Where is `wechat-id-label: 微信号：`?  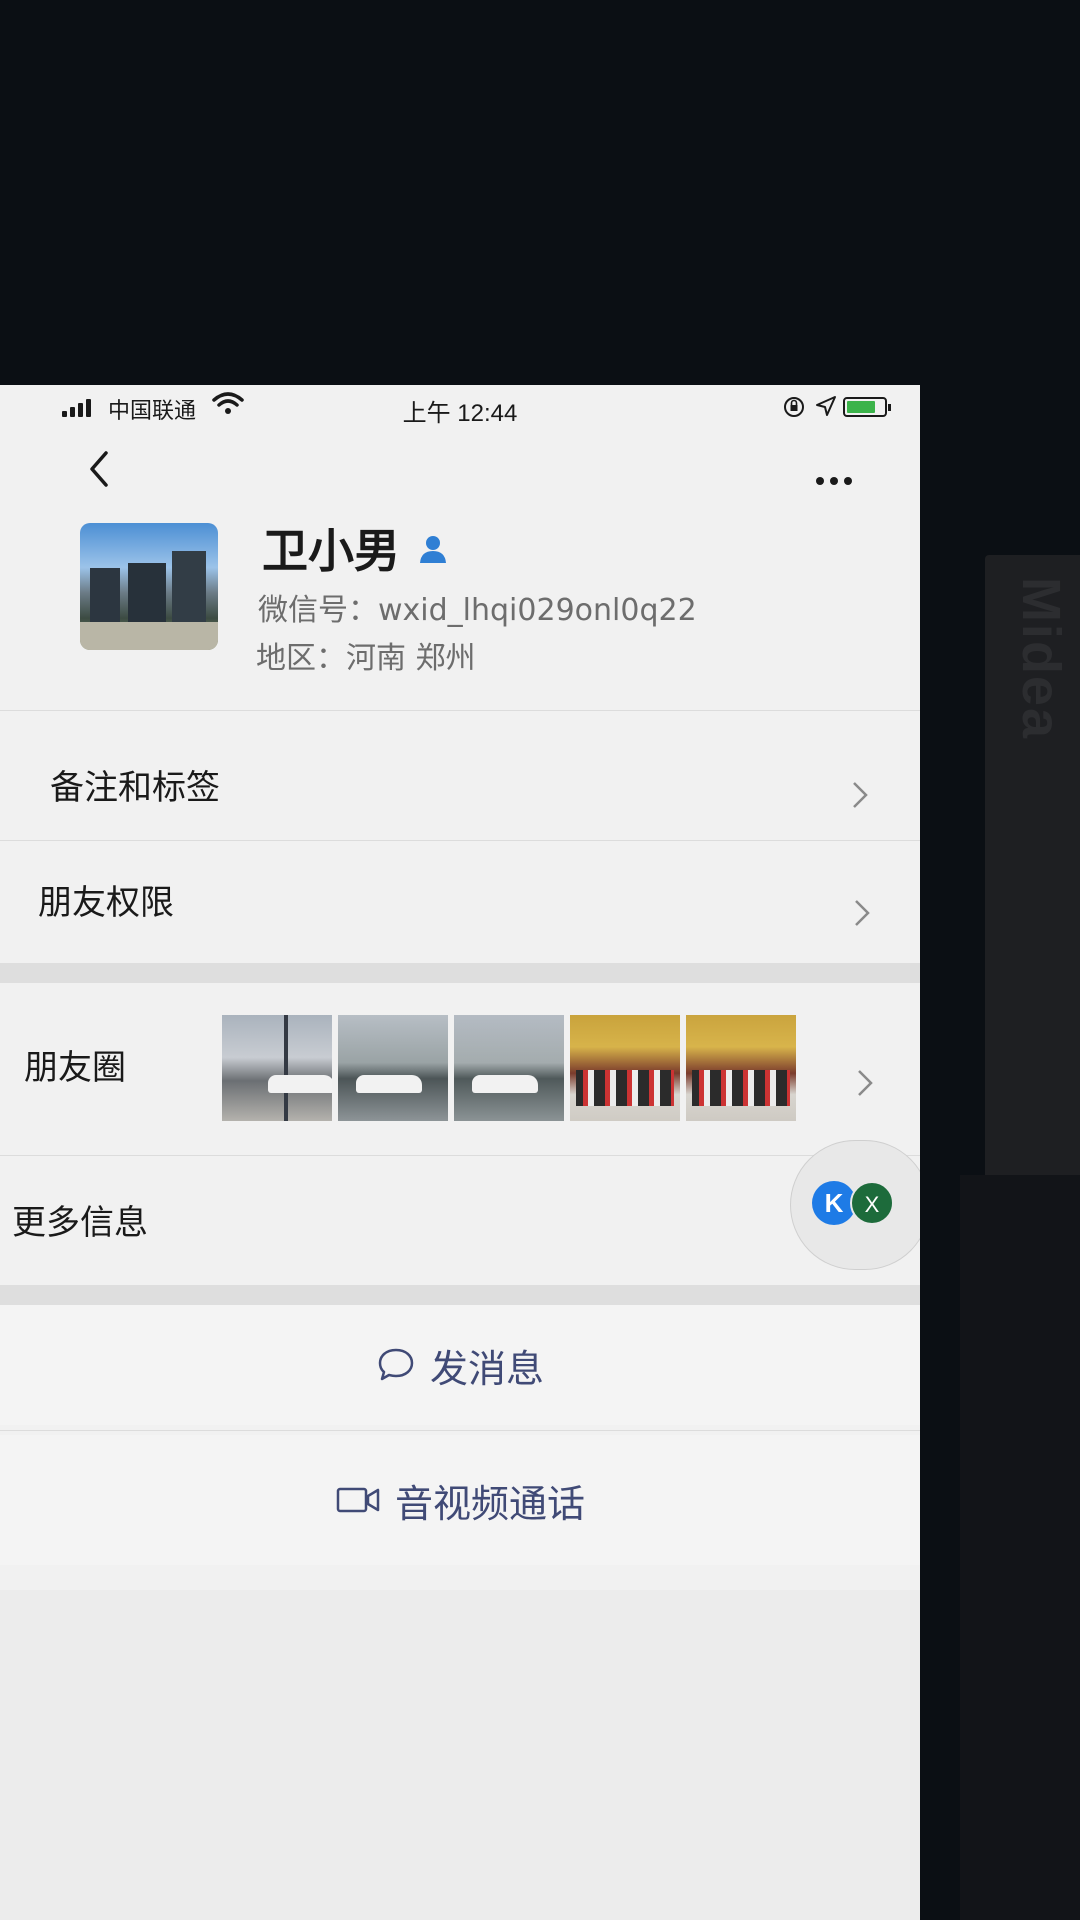
wechat-id-label: 微信号： is located at coordinates (318, 610).